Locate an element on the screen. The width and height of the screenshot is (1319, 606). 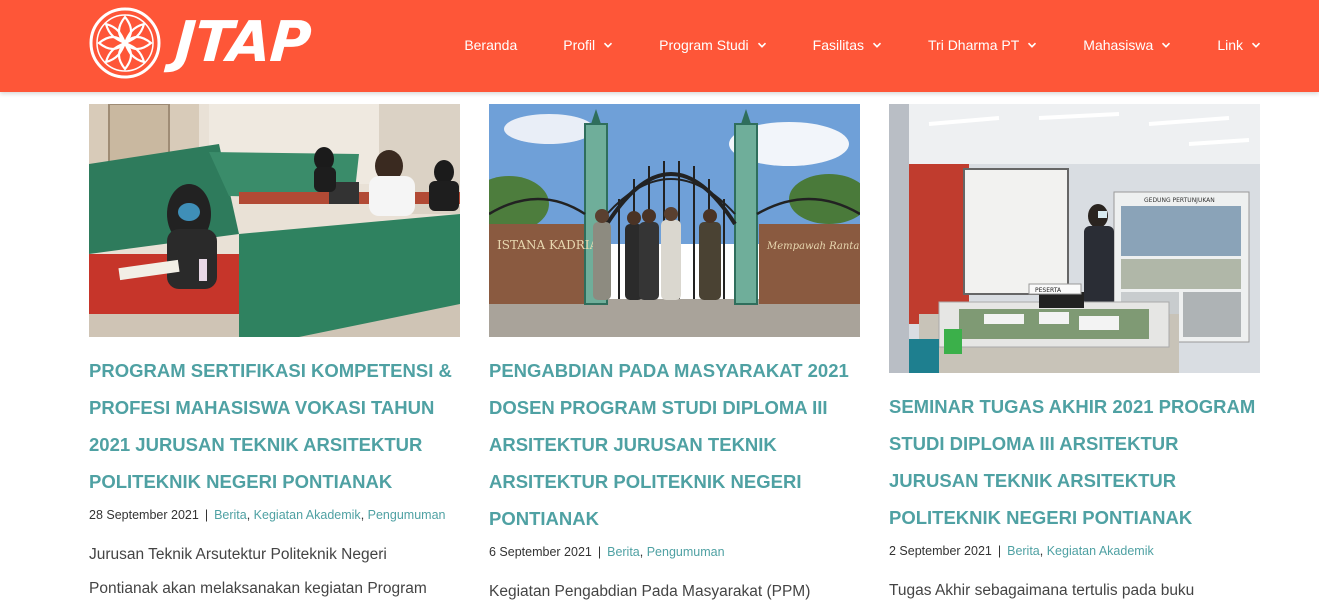
desk-sign: PESERTA is located at coordinates (1048, 290).